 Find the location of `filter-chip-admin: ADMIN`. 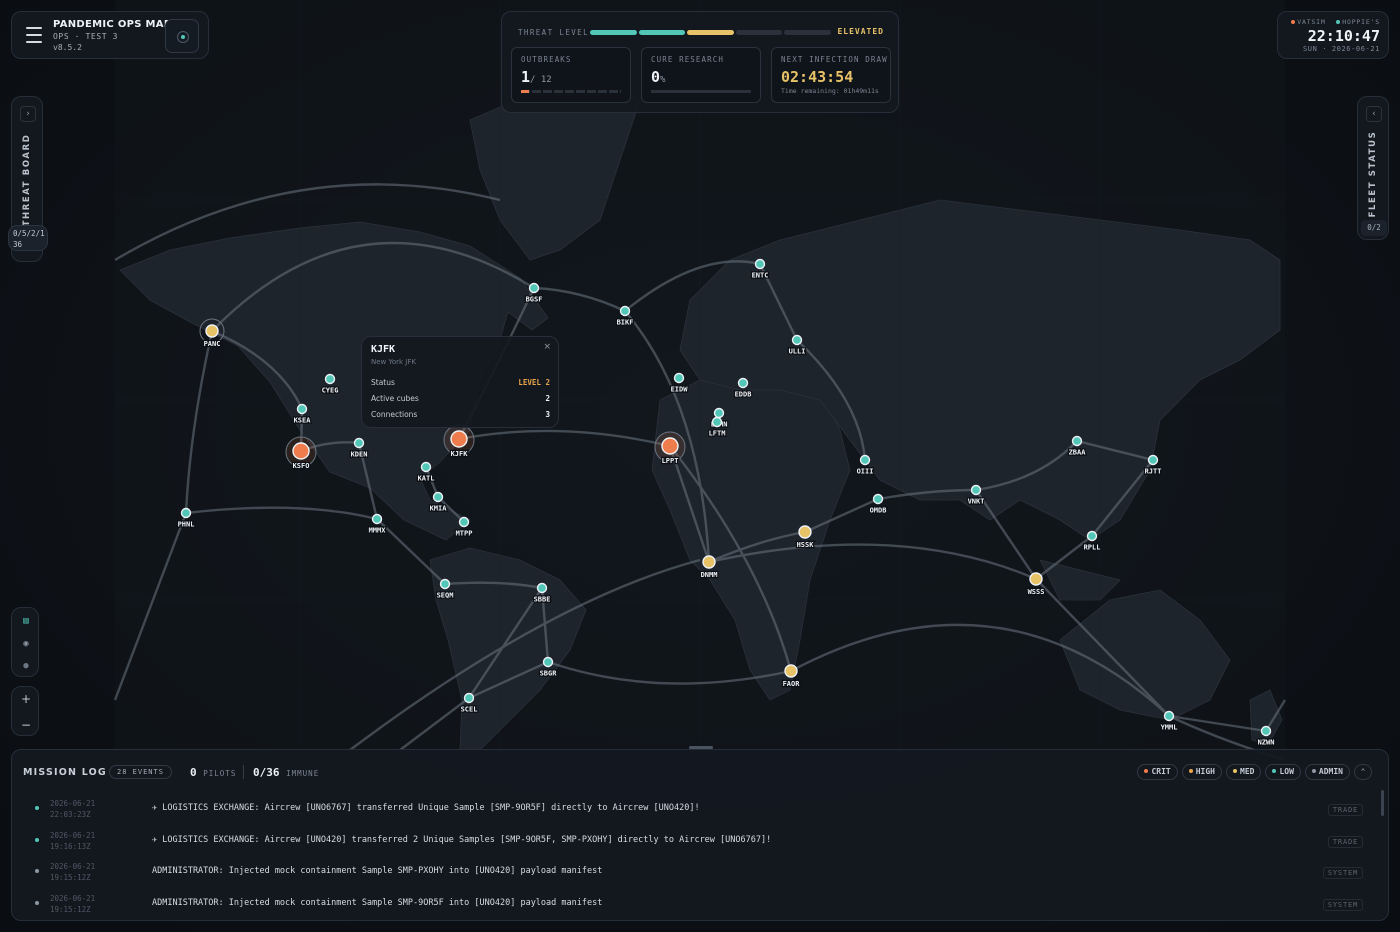

filter-chip-admin: ADMIN is located at coordinates (1327, 772).